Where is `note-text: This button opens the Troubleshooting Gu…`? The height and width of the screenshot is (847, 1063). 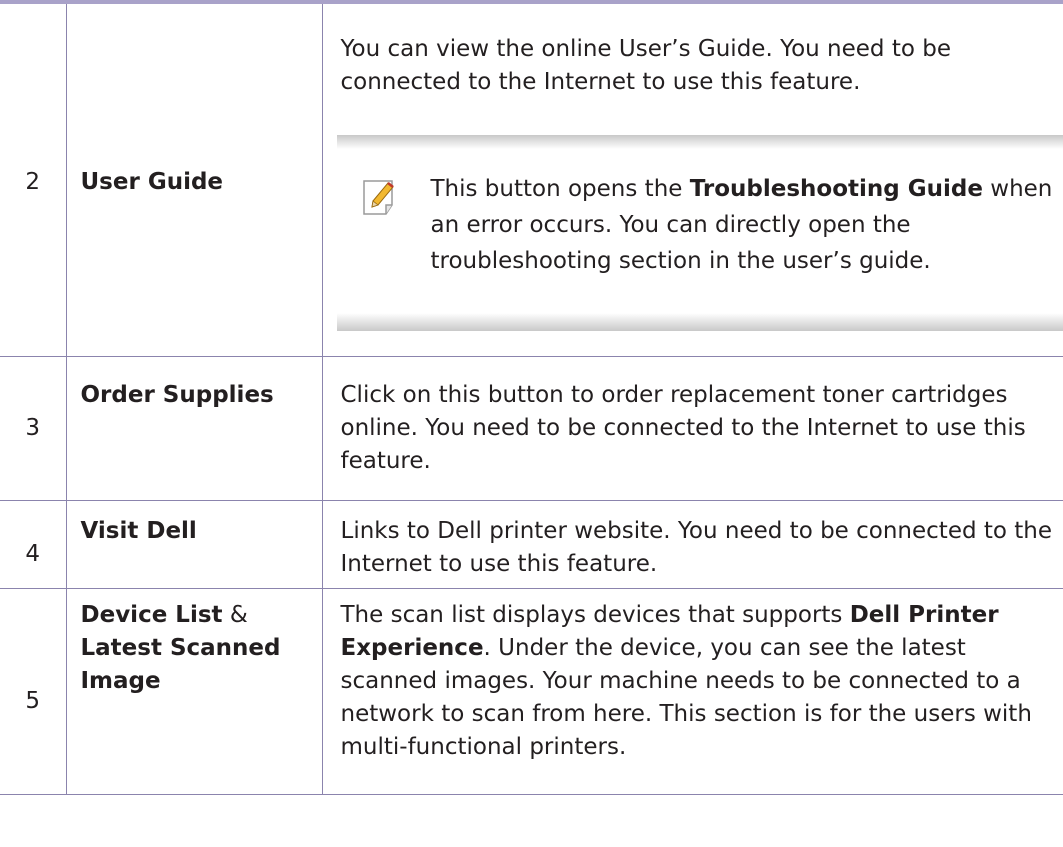
note-text: This button opens the Troubleshooting Gu… is located at coordinates (746, 225).